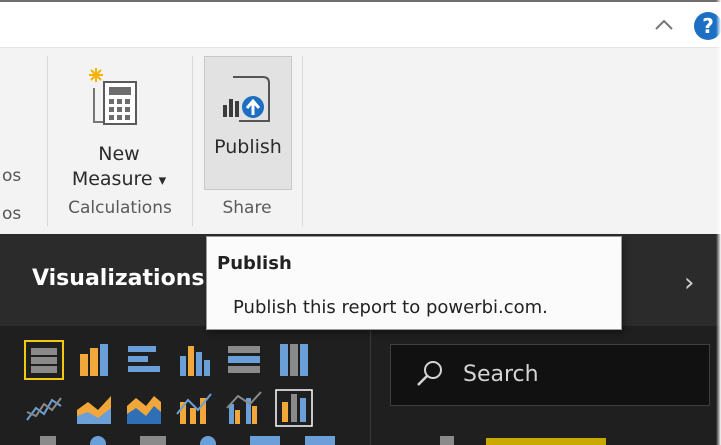 The image size is (721, 445). What do you see at coordinates (294, 408) in the screenshot?
I see `ribbon-chart-icon` at bounding box center [294, 408].